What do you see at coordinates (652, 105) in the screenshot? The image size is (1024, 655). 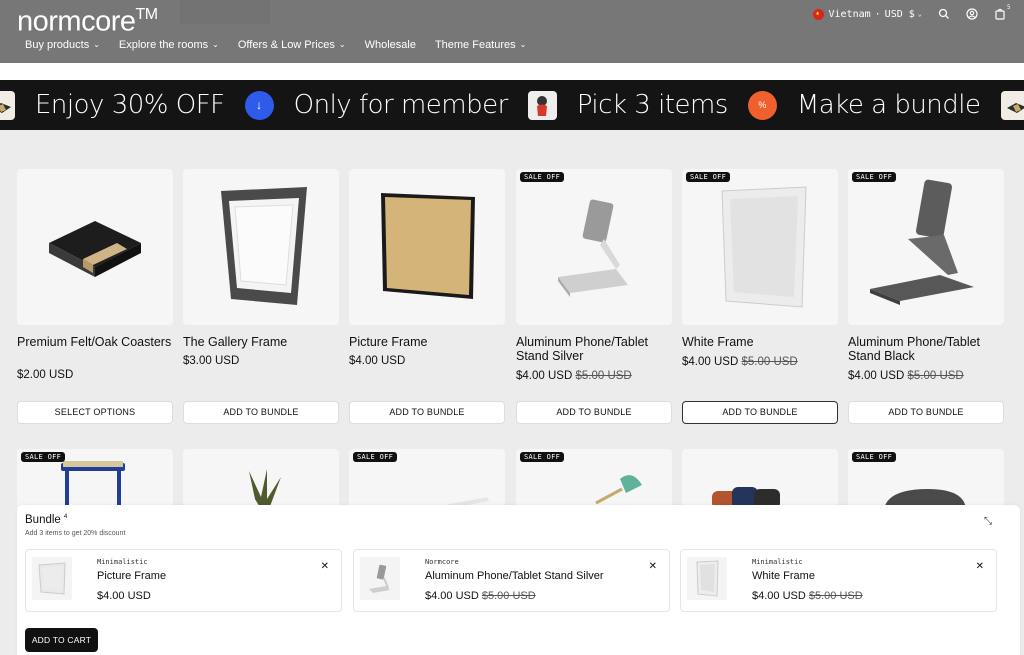 I see `ticker-text: Pick 3 items` at bounding box center [652, 105].